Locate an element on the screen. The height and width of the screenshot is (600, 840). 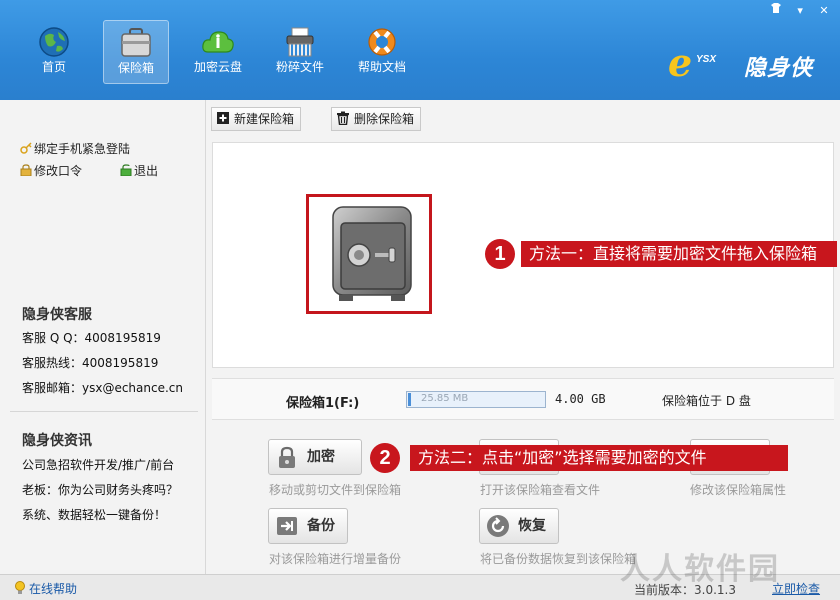
skin-icon is located at coordinates (776, 10).